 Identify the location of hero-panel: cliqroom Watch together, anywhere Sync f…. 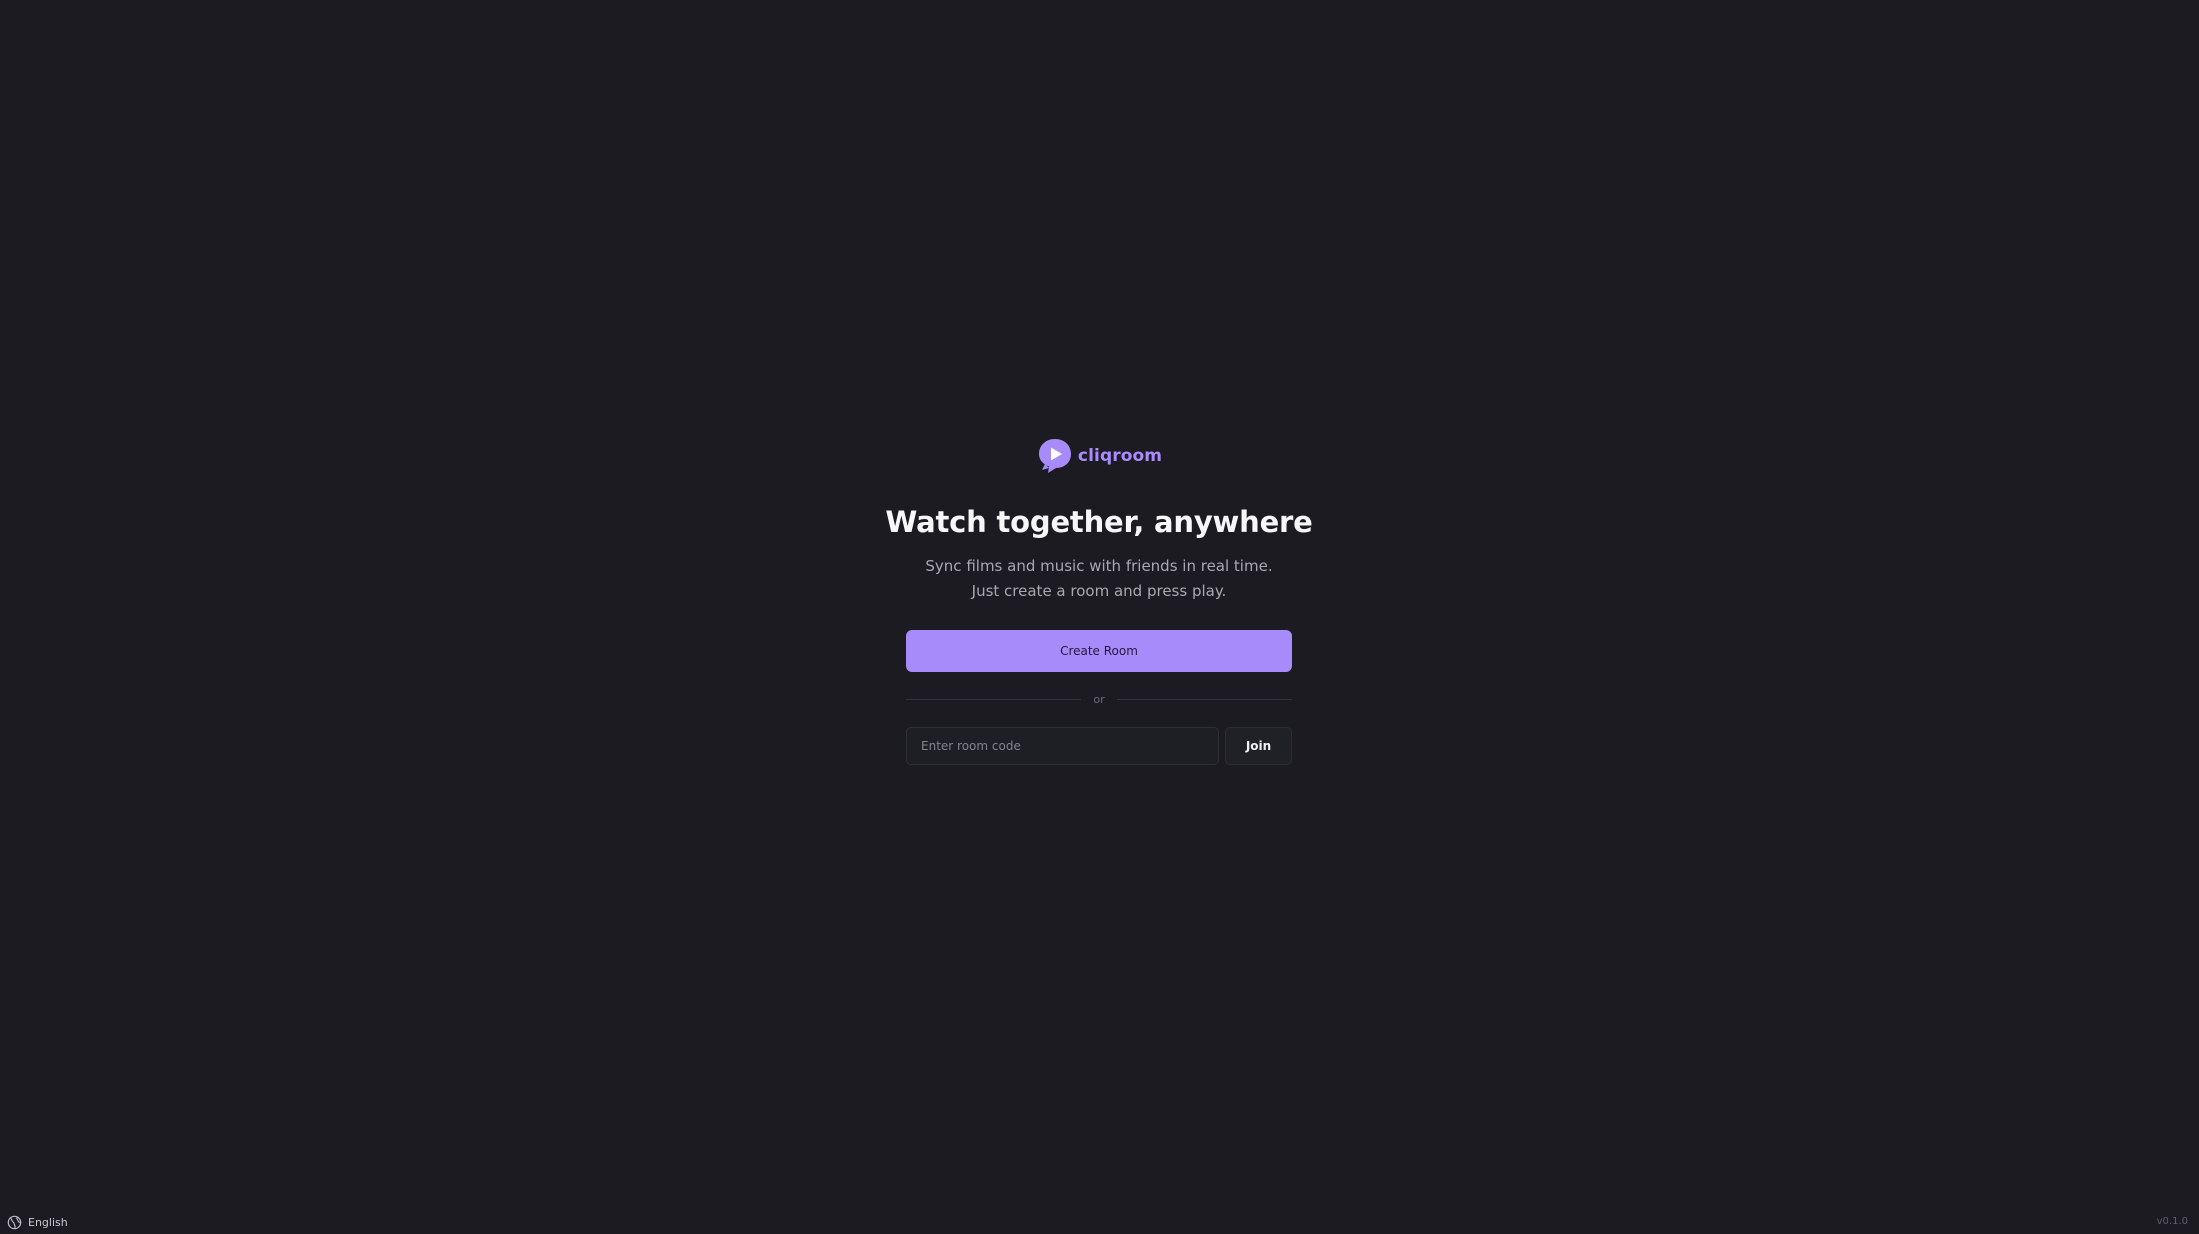
(1099, 600).